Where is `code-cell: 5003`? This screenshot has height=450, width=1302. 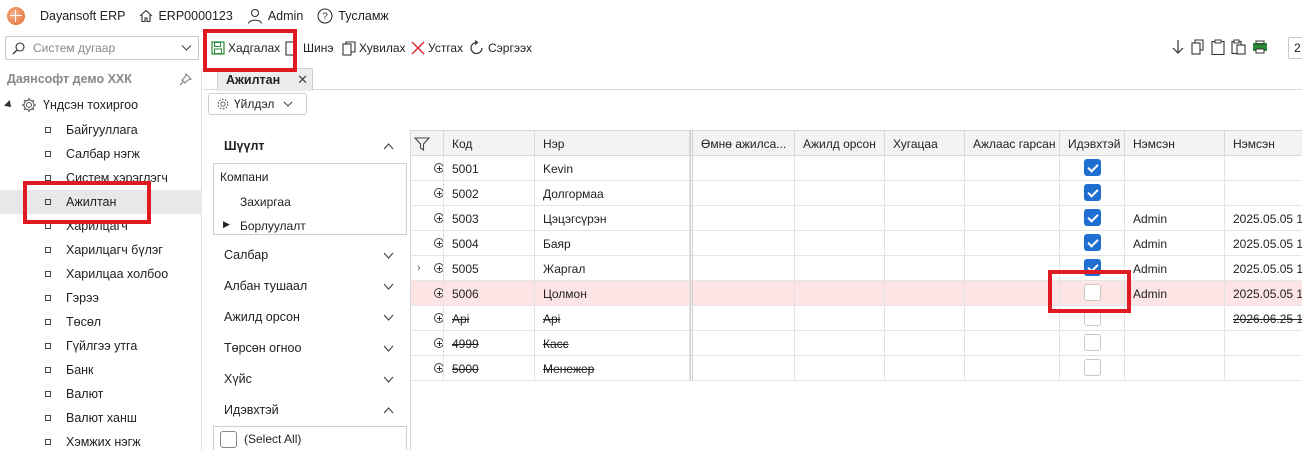 code-cell: 5003 is located at coordinates (489, 218).